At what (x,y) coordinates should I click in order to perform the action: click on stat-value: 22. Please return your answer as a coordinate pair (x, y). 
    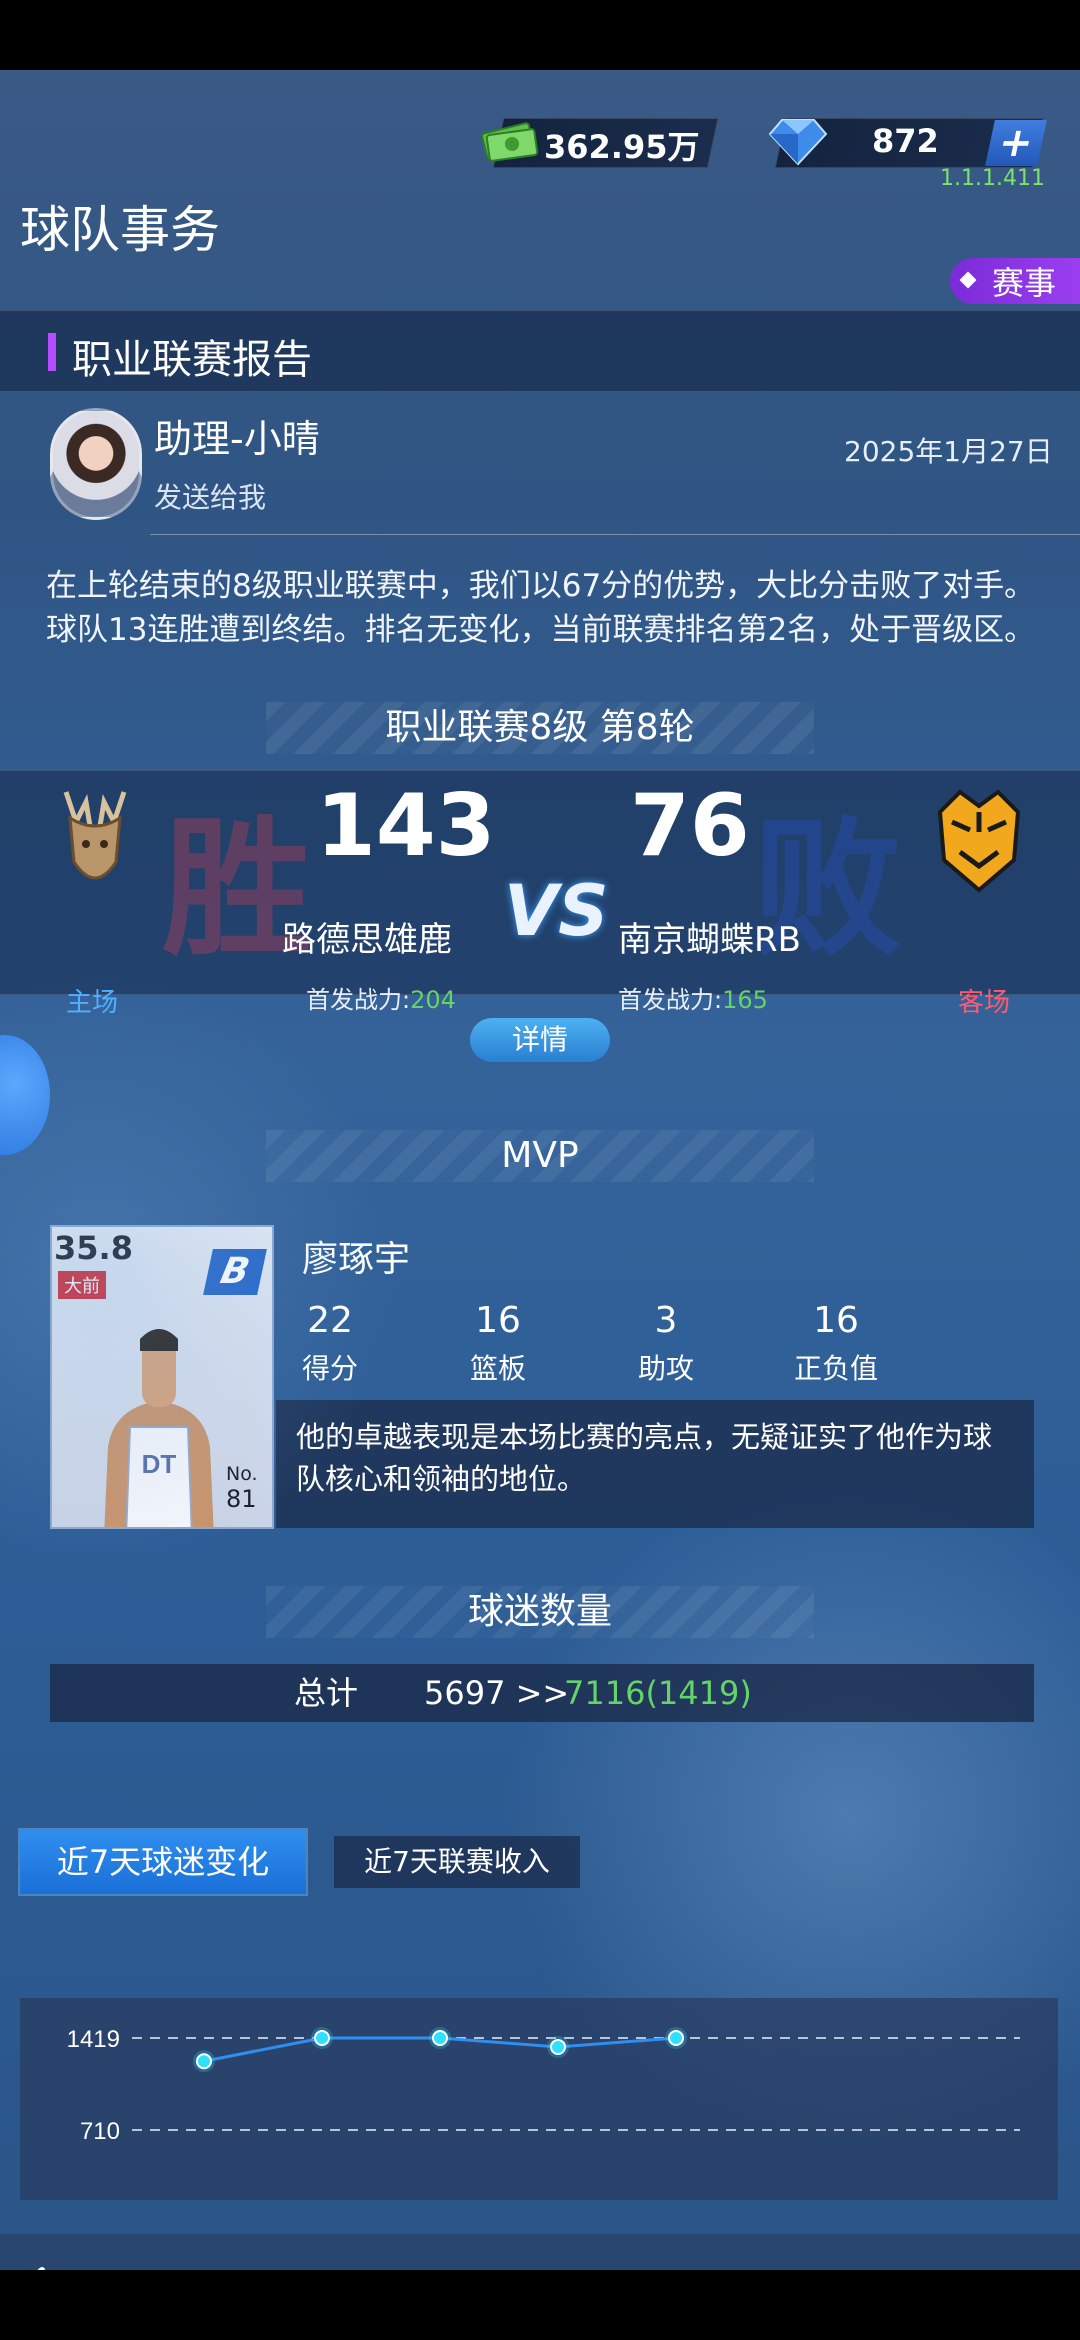
    Looking at the image, I should click on (330, 1320).